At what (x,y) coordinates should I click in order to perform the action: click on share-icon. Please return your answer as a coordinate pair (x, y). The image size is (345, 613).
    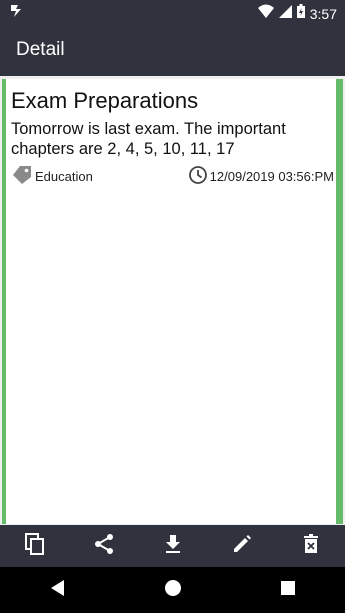
    Looking at the image, I should click on (104, 546).